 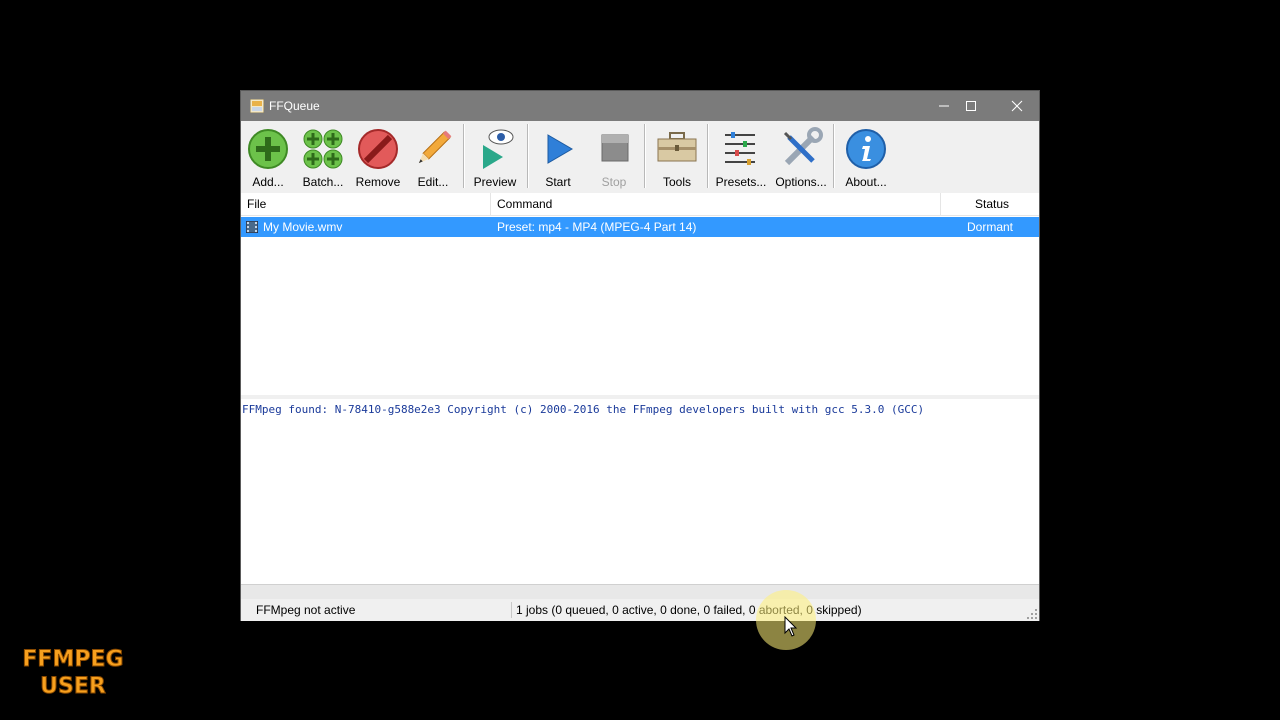 I want to click on ffmpeg-user-logo: FFMPEG USER, so click(x=73, y=673).